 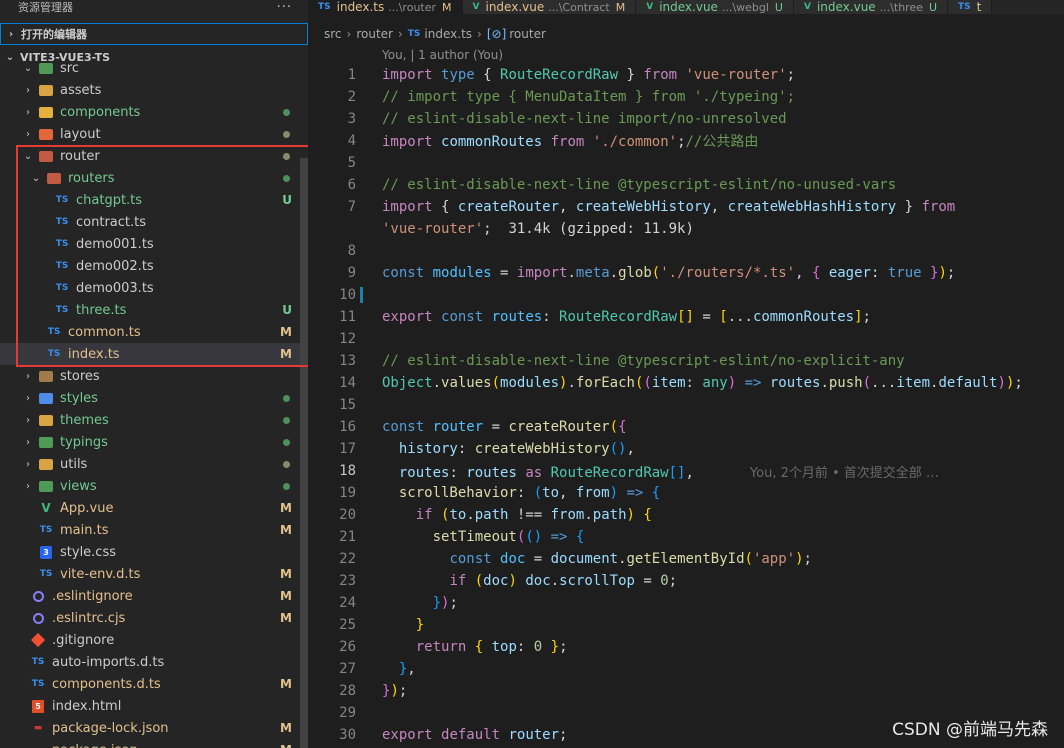 What do you see at coordinates (150, 596) in the screenshot?
I see `tree-item: .eslintignore M` at bounding box center [150, 596].